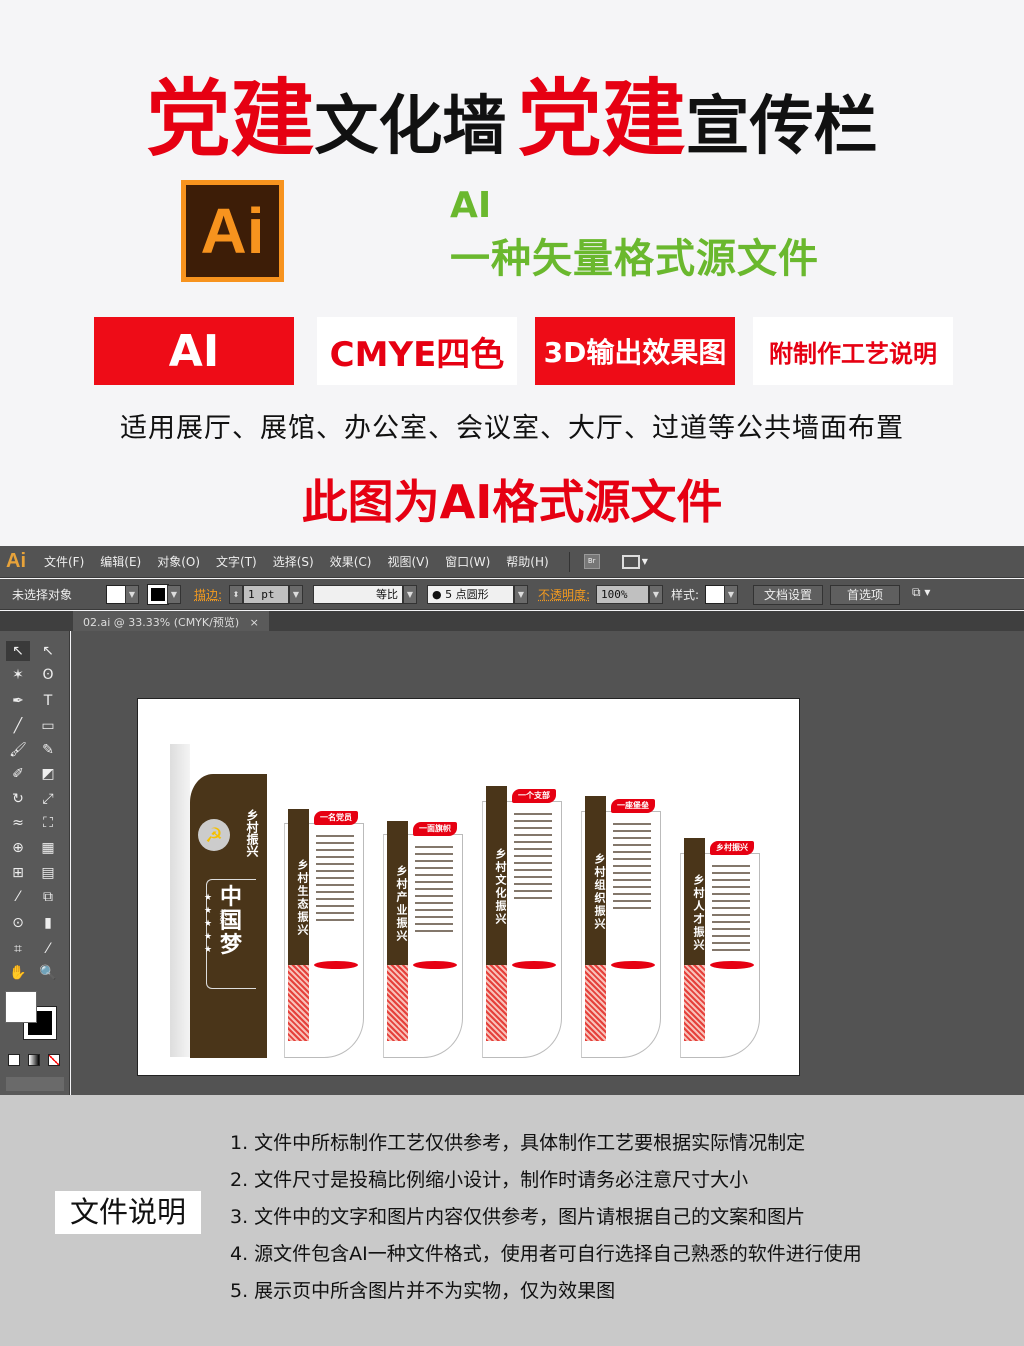 This screenshot has width=1024, height=1346. I want to click on symbol-sprayer-tool-icon: ⊙, so click(18, 923).